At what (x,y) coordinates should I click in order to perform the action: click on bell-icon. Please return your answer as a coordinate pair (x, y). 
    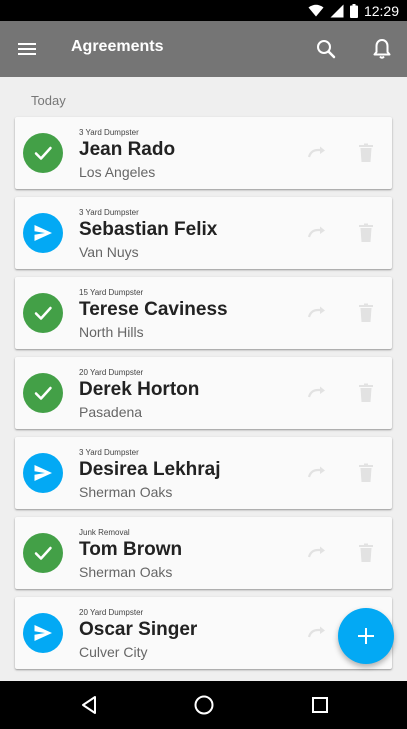
    Looking at the image, I should click on (382, 49).